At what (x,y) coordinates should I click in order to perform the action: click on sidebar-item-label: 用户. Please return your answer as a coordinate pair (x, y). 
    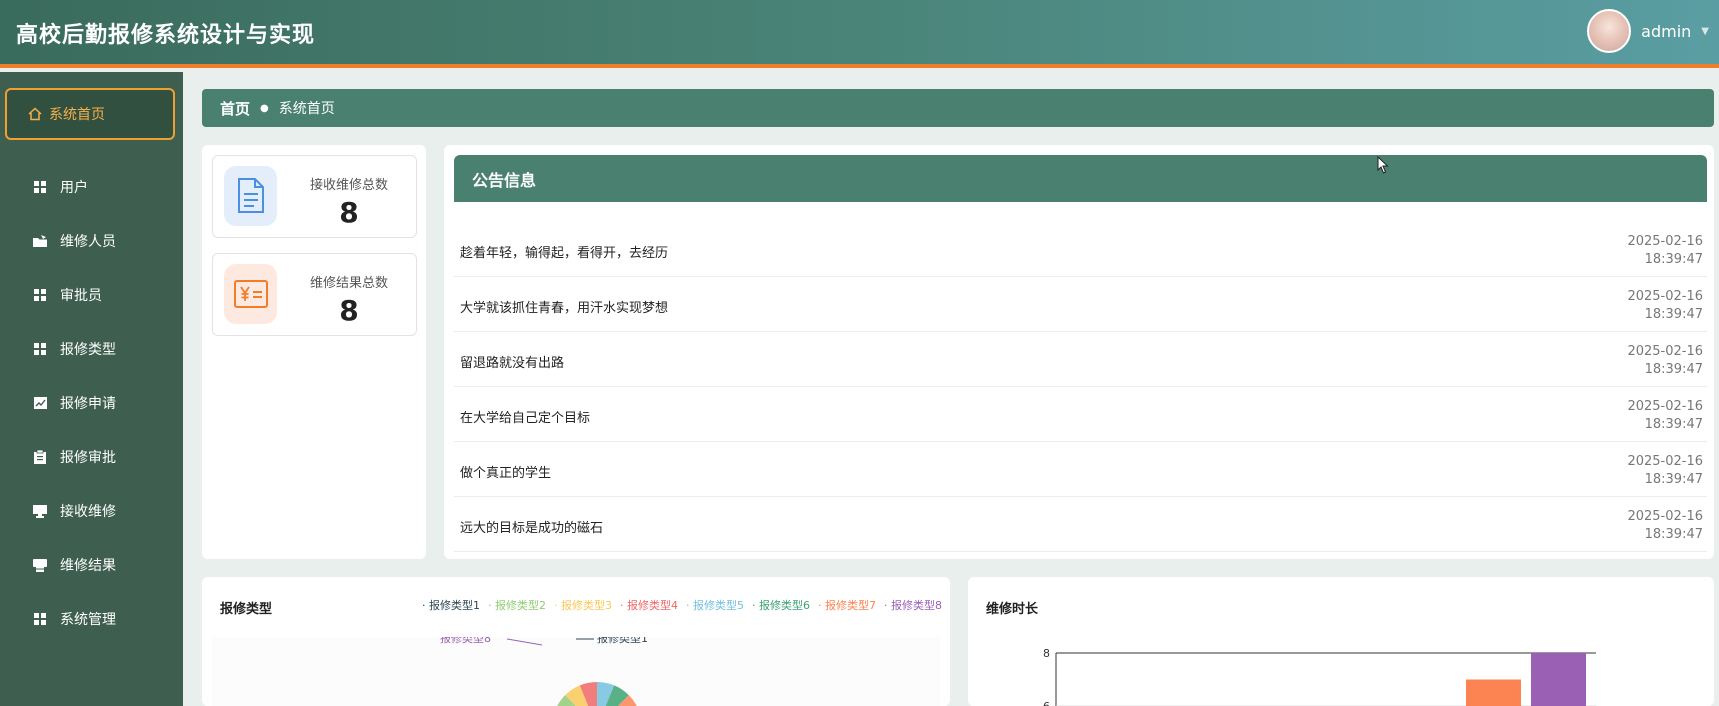
    Looking at the image, I should click on (74, 188).